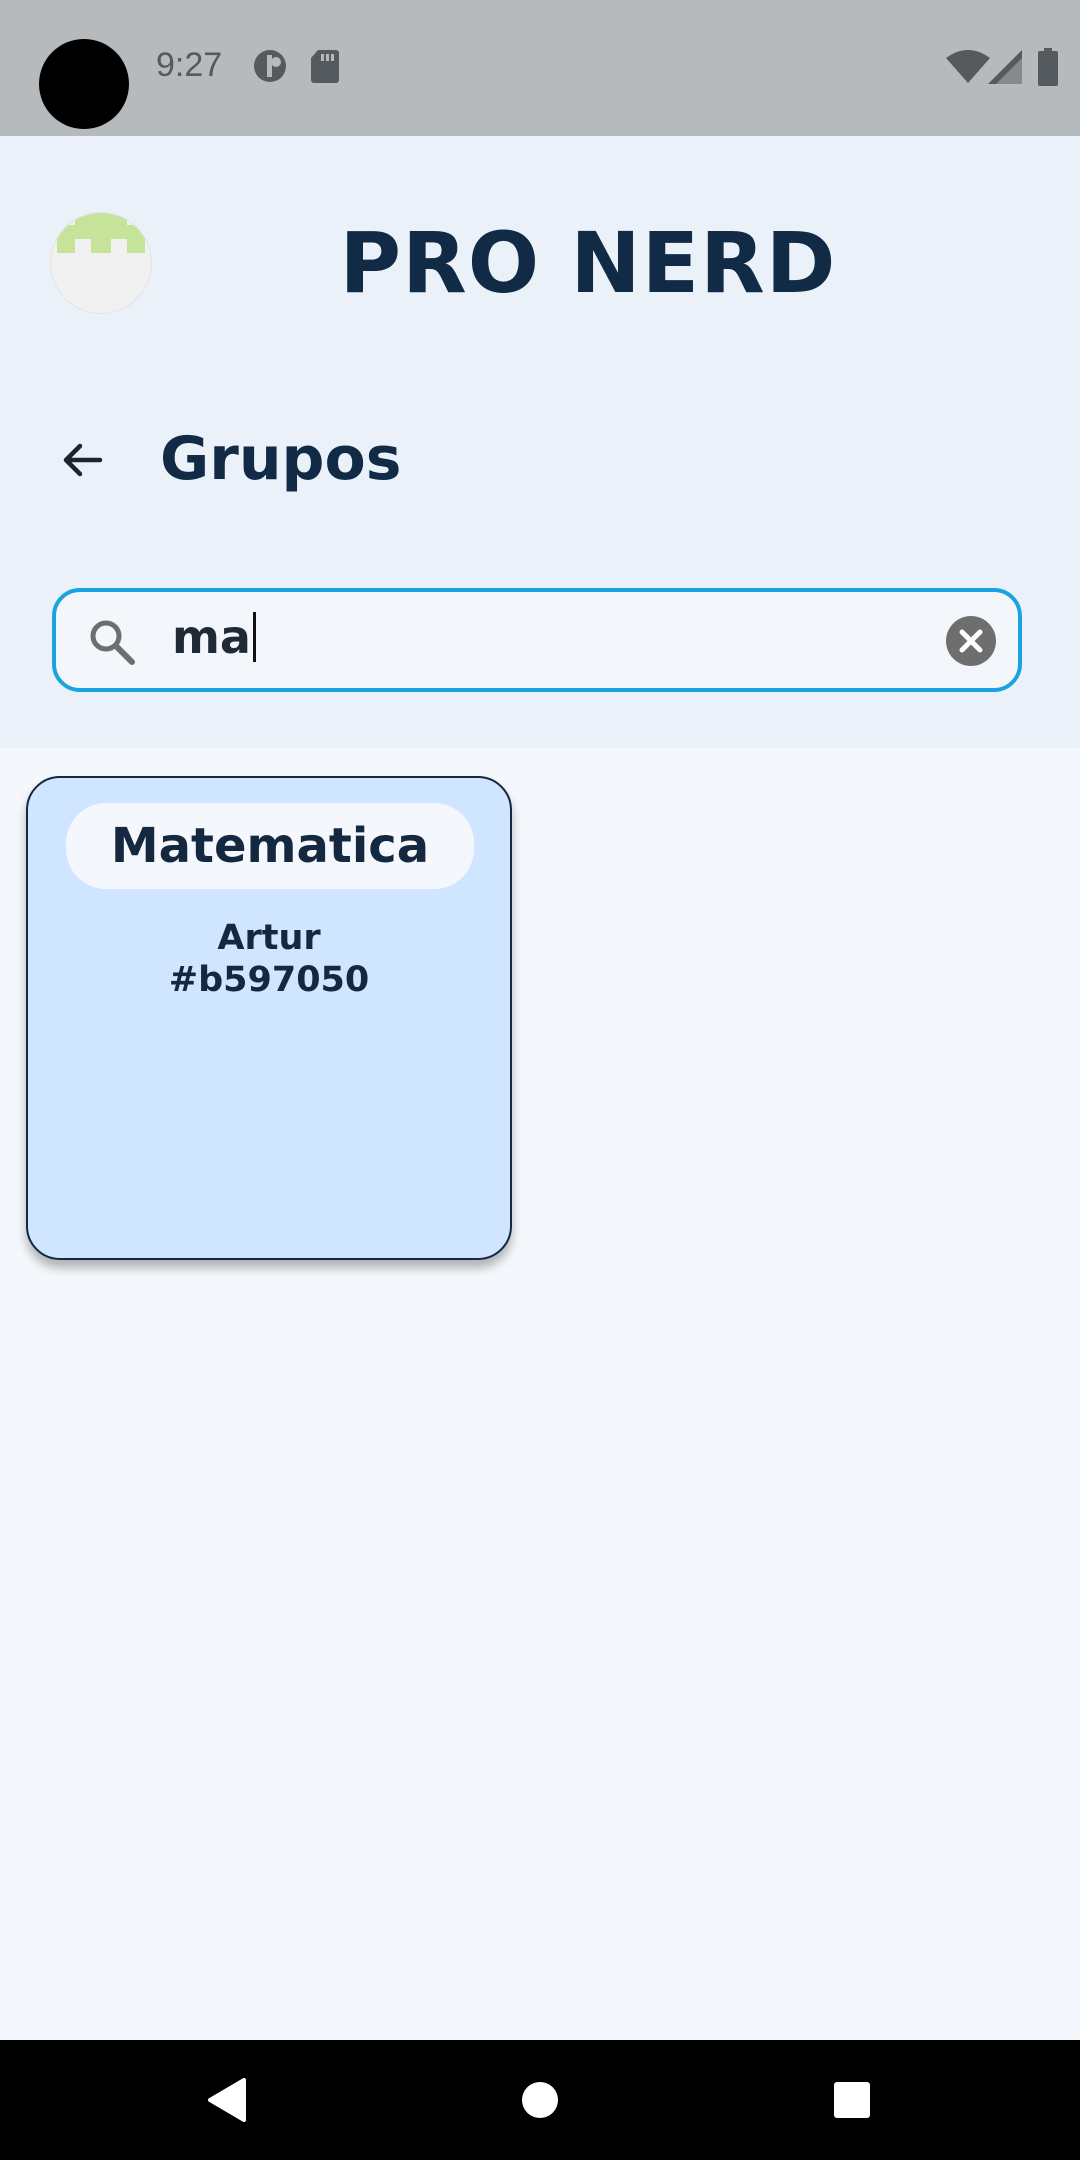  I want to click on page-title: Grupos, so click(281, 459).